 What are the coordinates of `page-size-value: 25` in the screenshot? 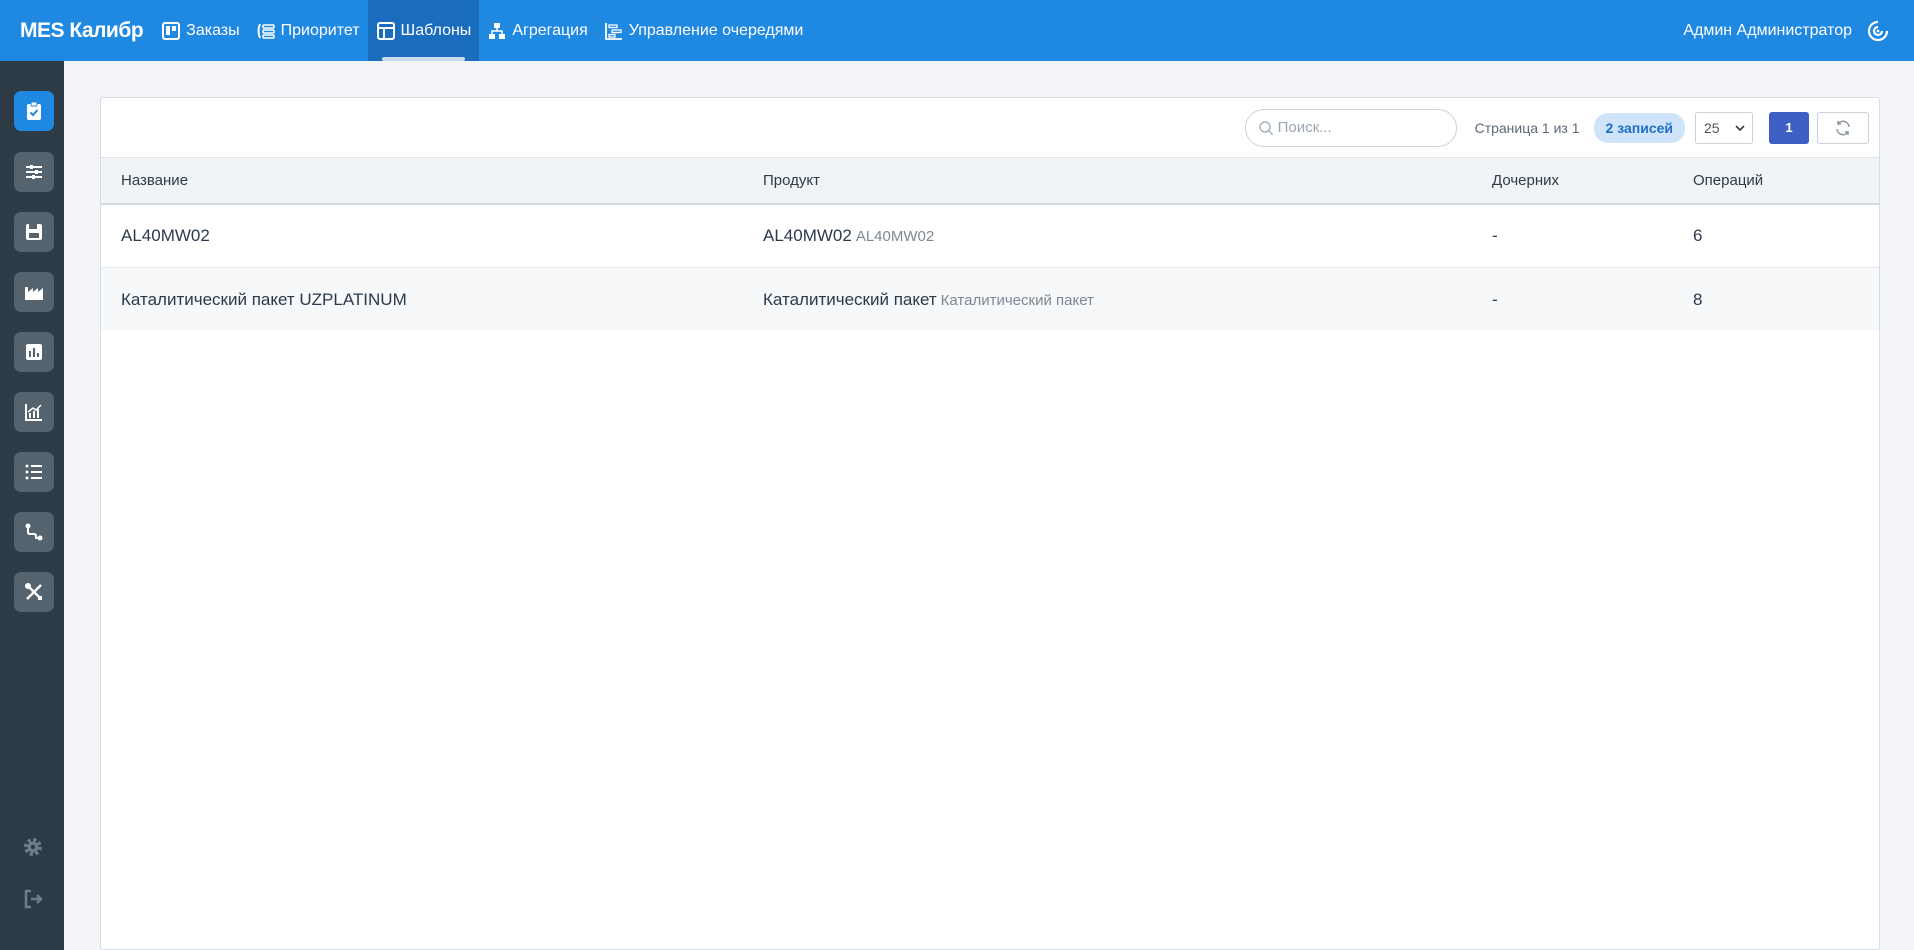 It's located at (1712, 127).